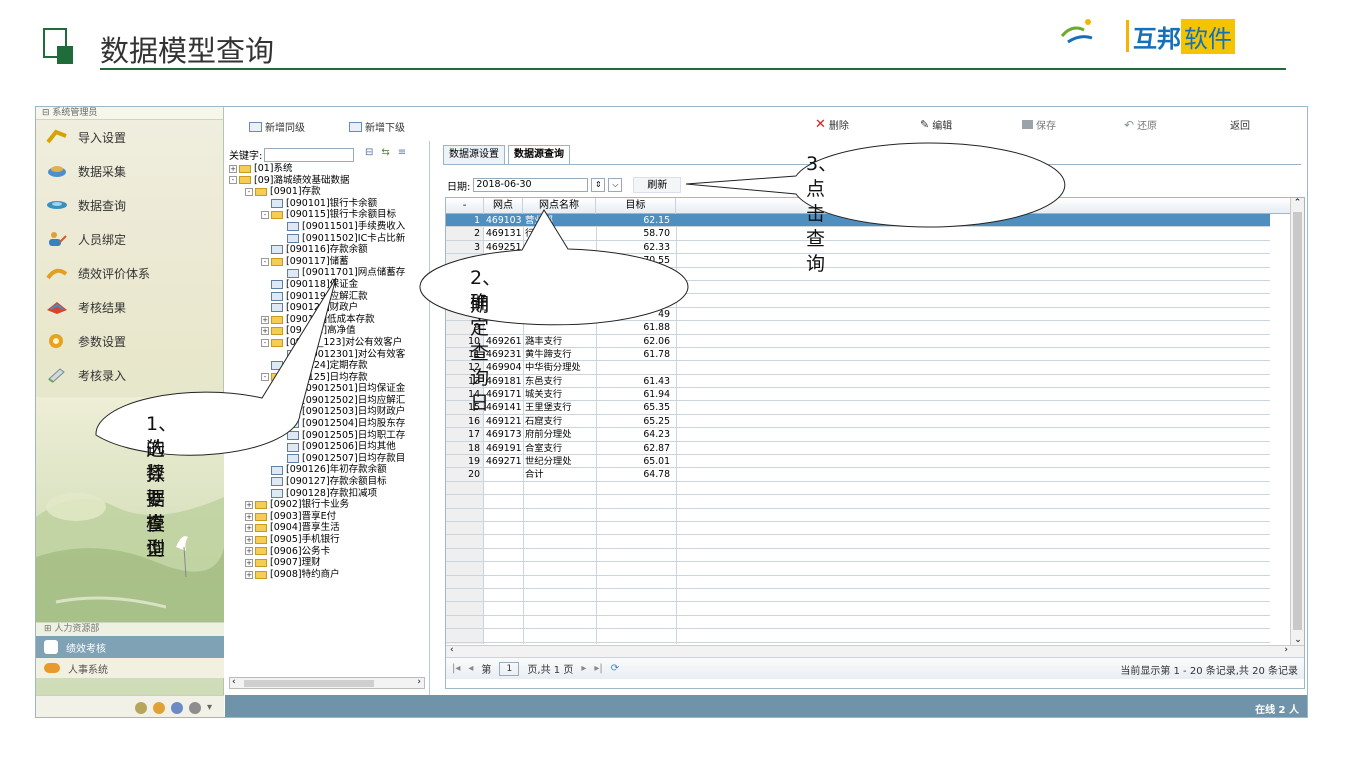 Image resolution: width=1350 pixels, height=759 pixels. Describe the element at coordinates (615, 668) in the screenshot. I see `reload-icon: ⟳` at that location.